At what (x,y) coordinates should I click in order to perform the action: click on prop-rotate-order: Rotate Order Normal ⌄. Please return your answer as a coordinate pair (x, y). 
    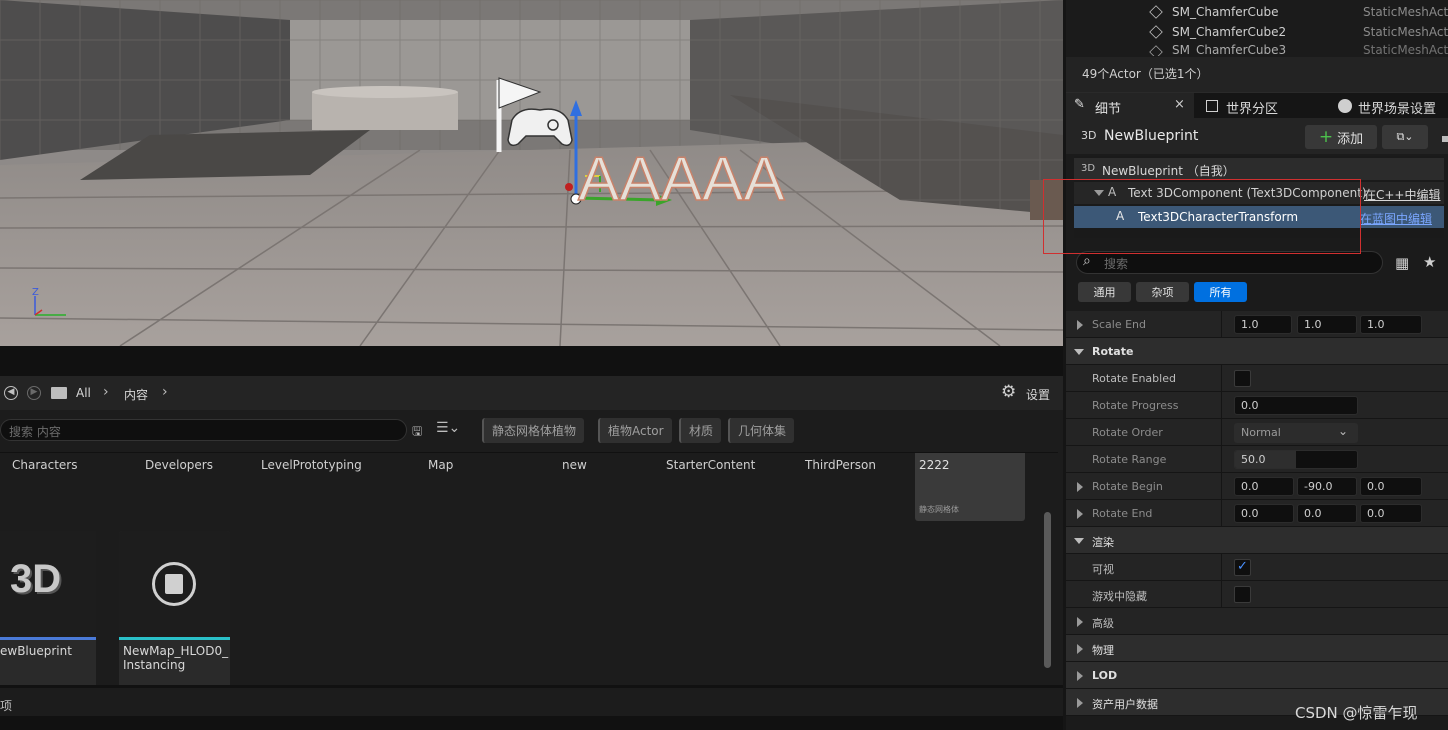
    Looking at the image, I should click on (1257, 432).